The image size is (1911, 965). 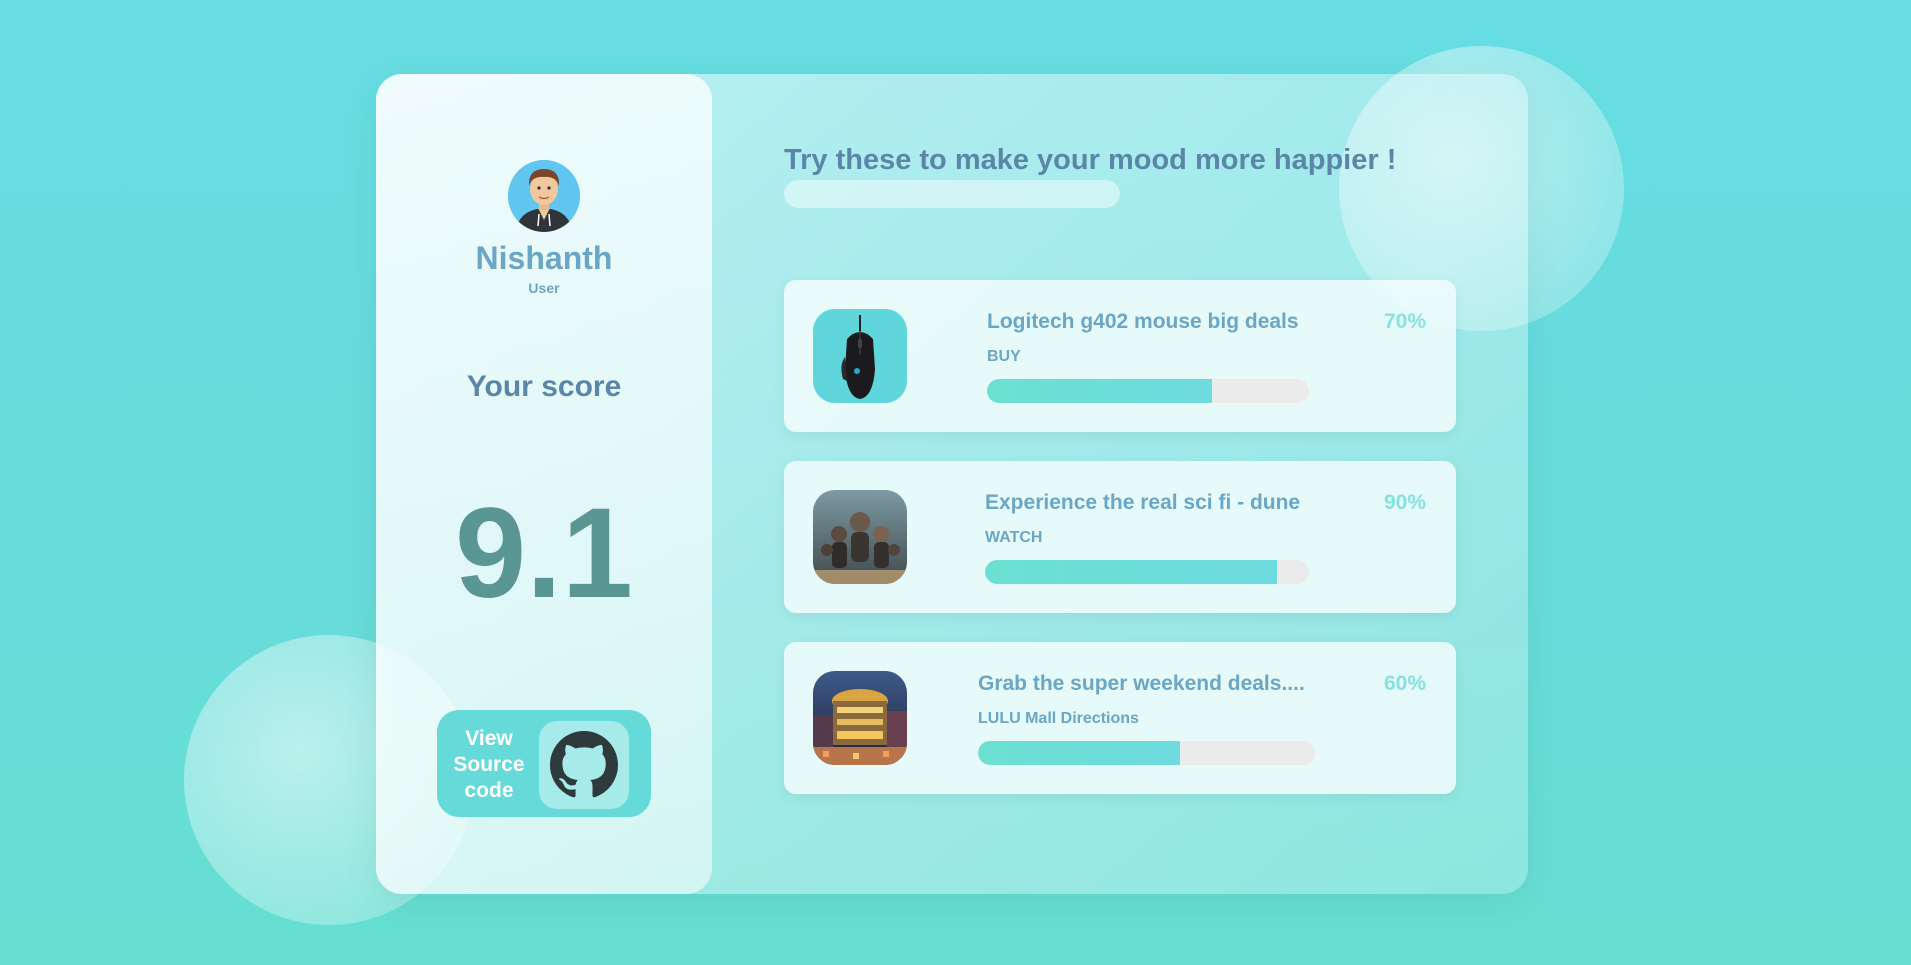 What do you see at coordinates (1013, 538) in the screenshot?
I see `recommendation-action: WATCH` at bounding box center [1013, 538].